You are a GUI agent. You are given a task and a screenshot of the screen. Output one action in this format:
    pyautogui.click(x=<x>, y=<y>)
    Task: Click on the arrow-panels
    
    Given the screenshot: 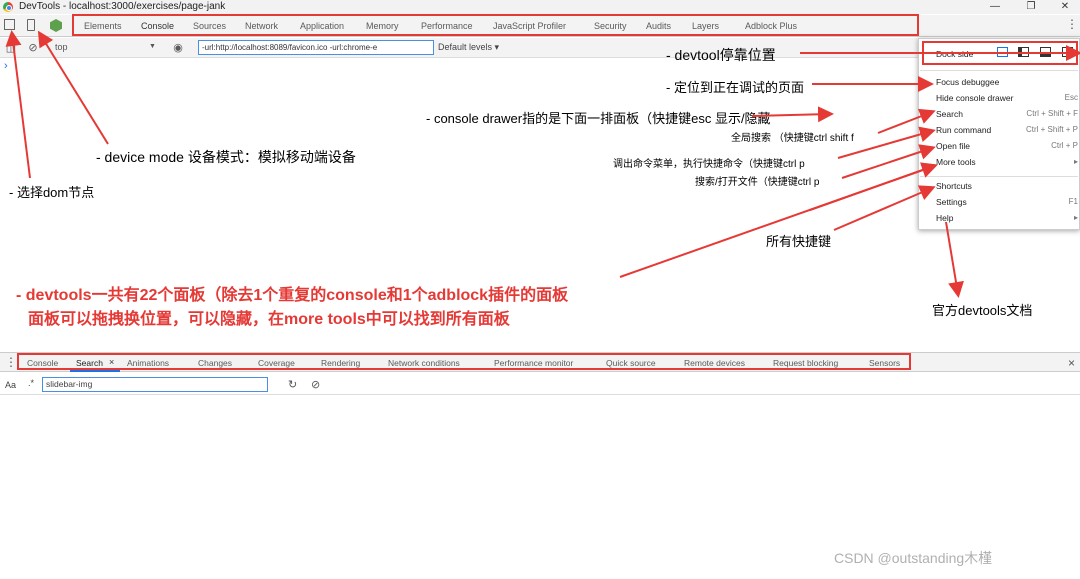 What is the action you would take?
    pyautogui.click(x=778, y=220)
    